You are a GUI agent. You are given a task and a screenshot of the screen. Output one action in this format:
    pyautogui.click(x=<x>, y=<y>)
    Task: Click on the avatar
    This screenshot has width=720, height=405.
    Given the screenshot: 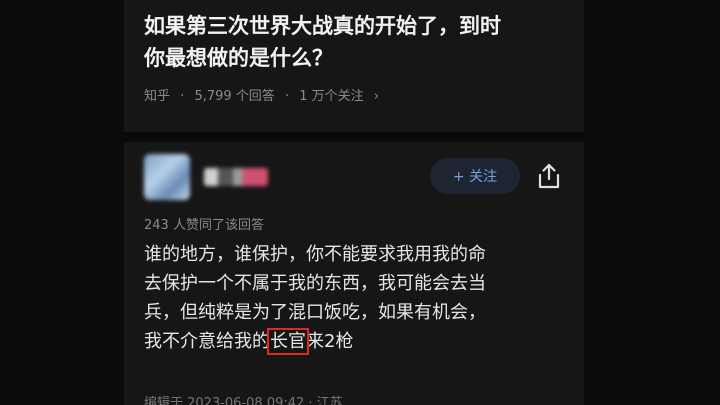 What is the action you would take?
    pyautogui.click(x=167, y=177)
    